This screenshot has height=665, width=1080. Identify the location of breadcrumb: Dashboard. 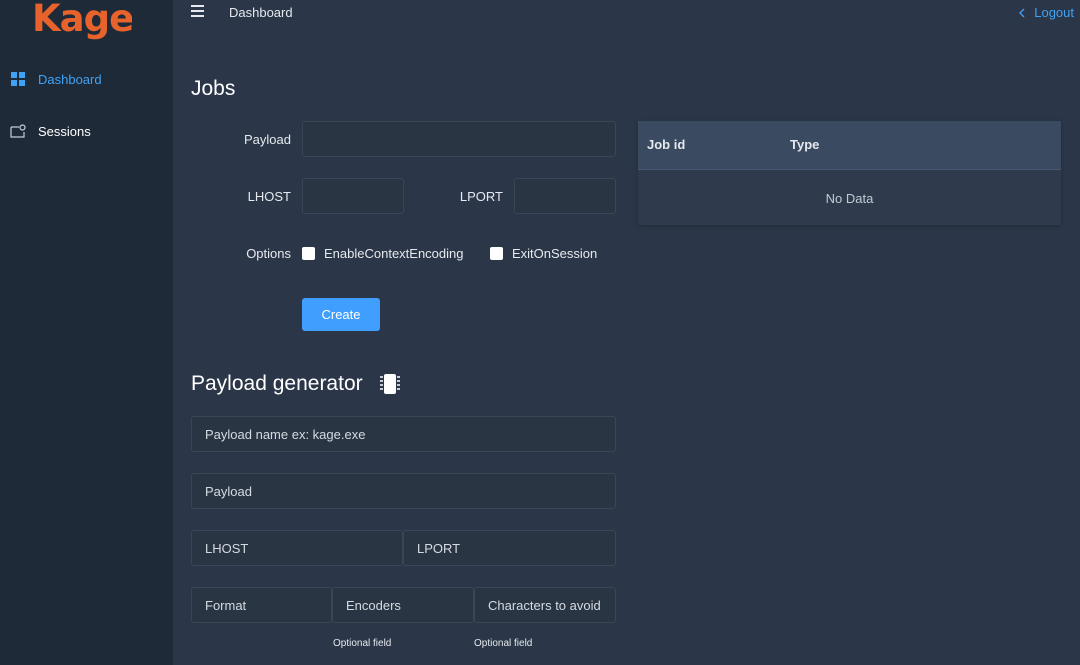
(261, 12).